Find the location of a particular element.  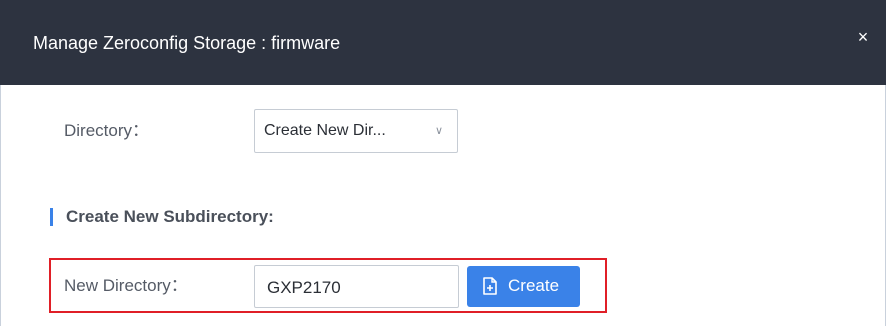

new-directory-input-value: GXP2170 is located at coordinates (304, 287).